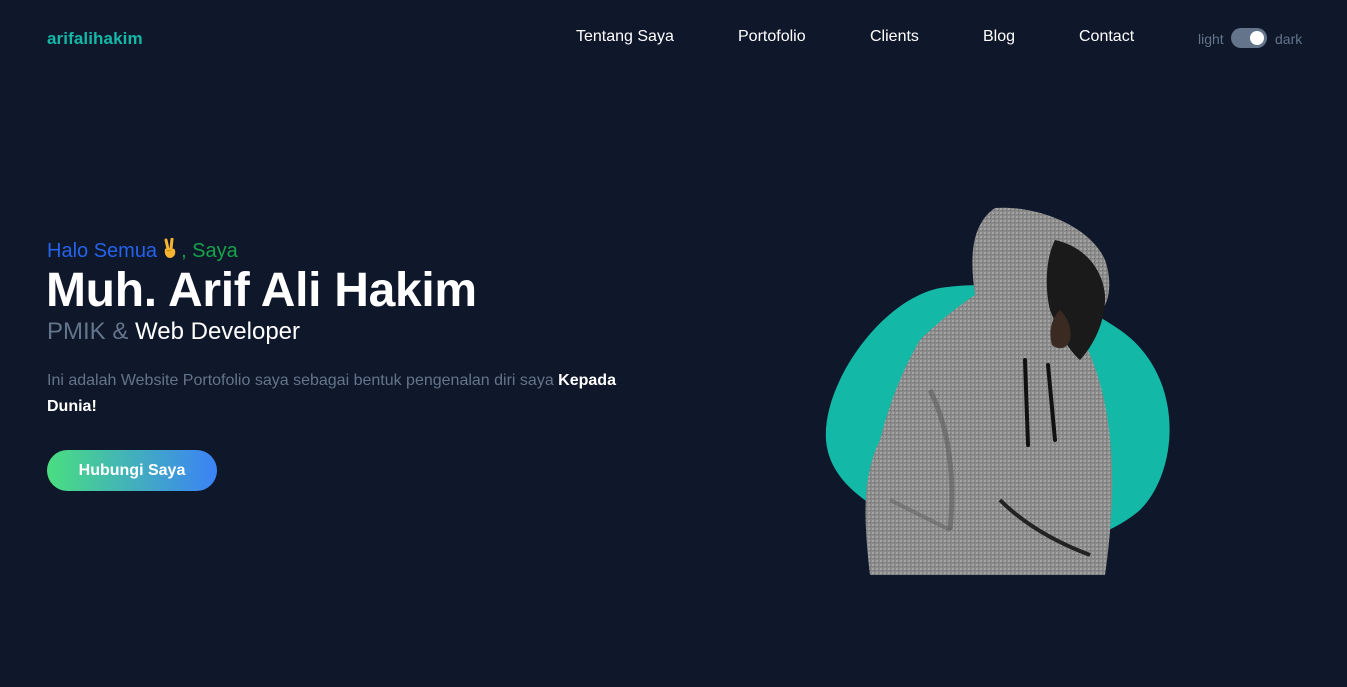 The width and height of the screenshot is (1347, 687). I want to click on greeting-saya: , Saya, so click(209, 251).